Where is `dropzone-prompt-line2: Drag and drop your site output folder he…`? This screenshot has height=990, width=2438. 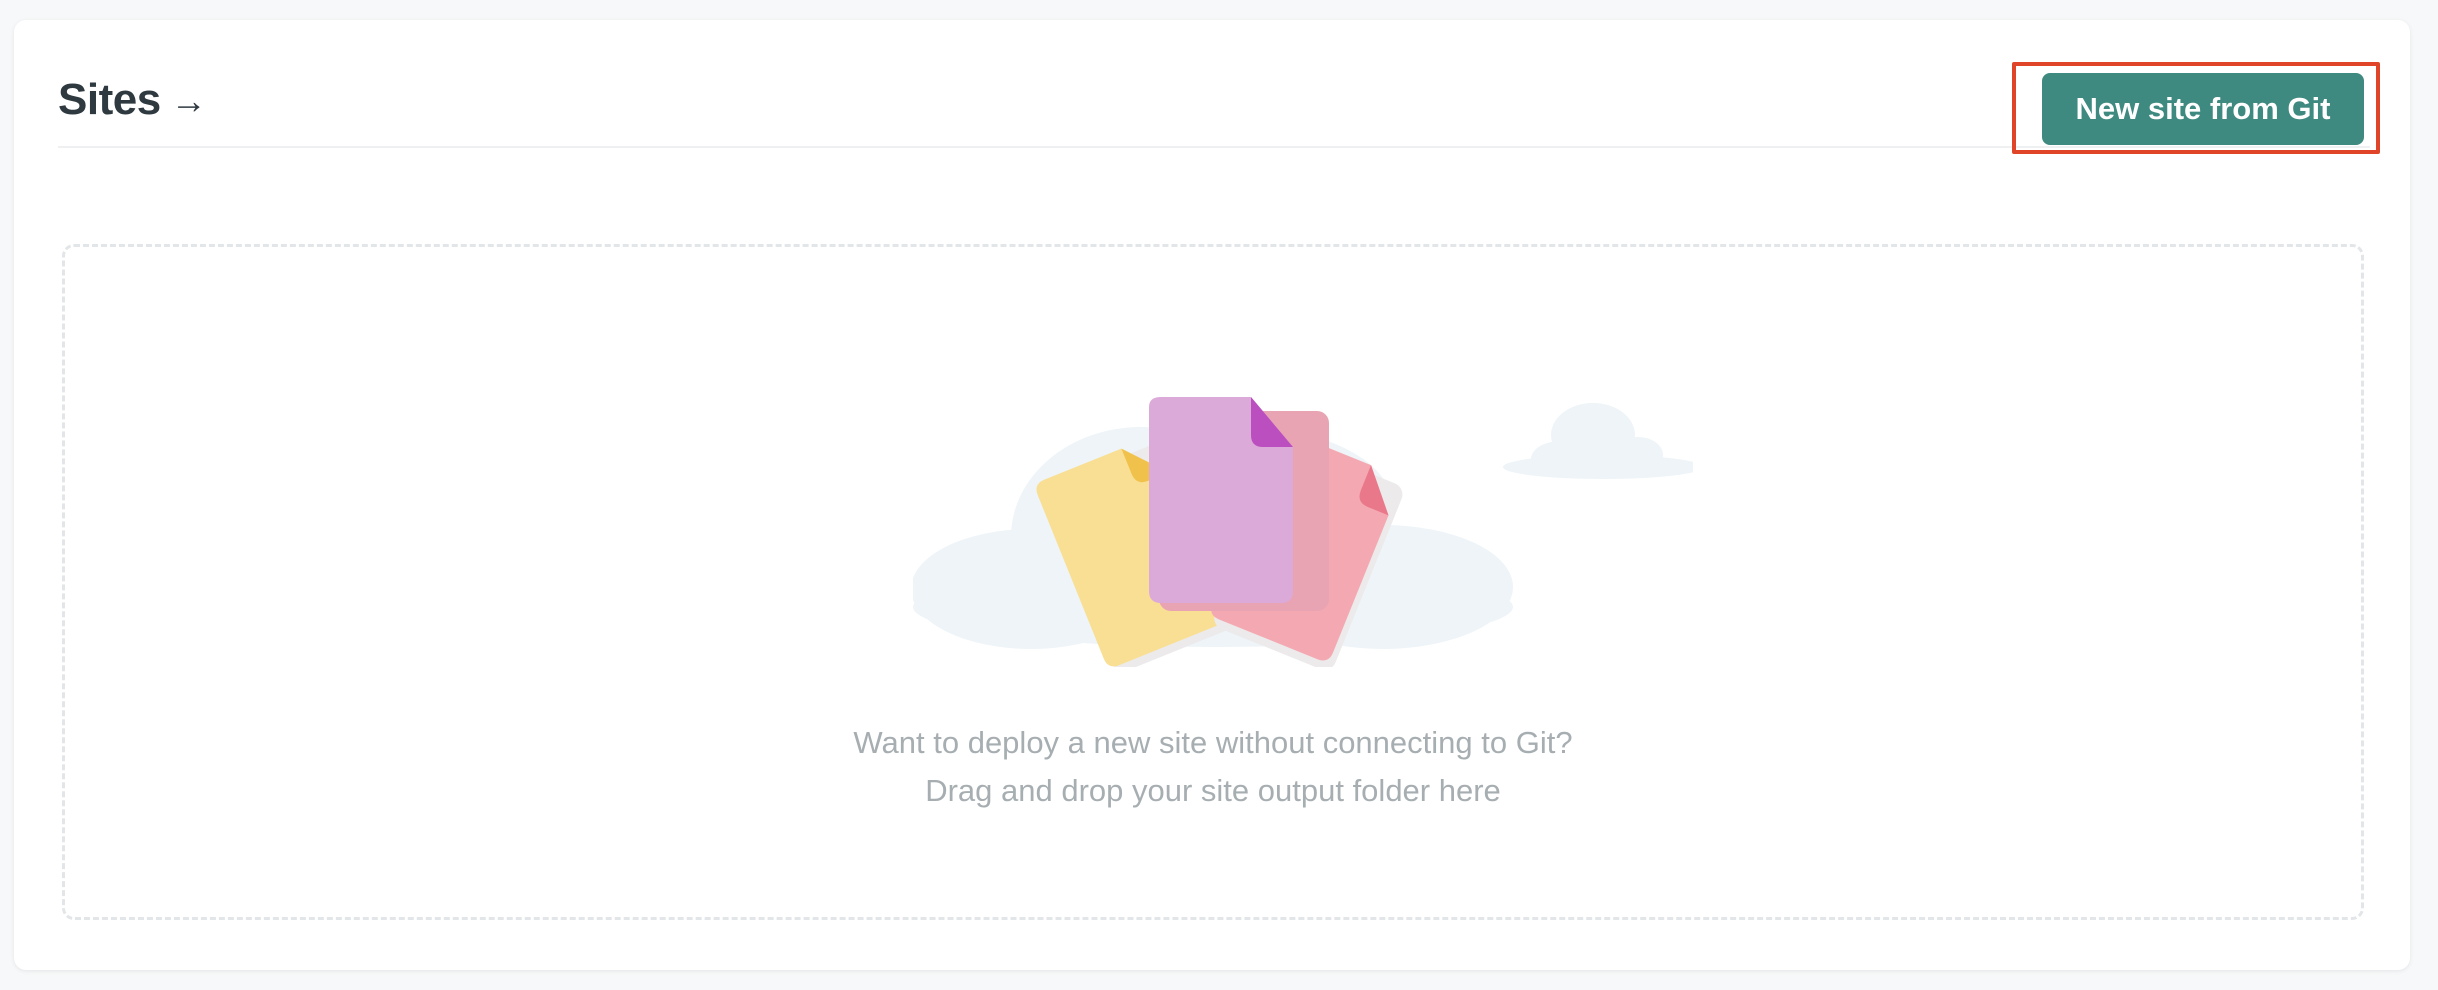
dropzone-prompt-line2: Drag and drop your site output folder he… is located at coordinates (1213, 790).